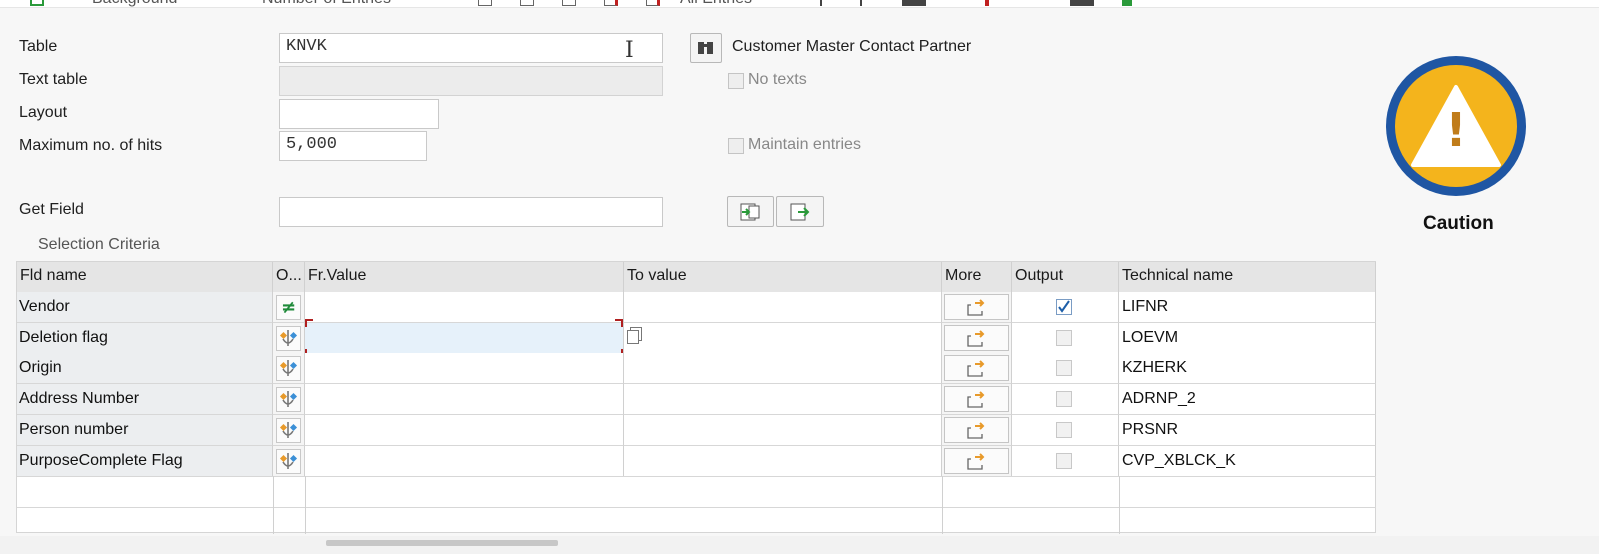  I want to click on technical-name-cell: PRSNR, so click(1247, 430).